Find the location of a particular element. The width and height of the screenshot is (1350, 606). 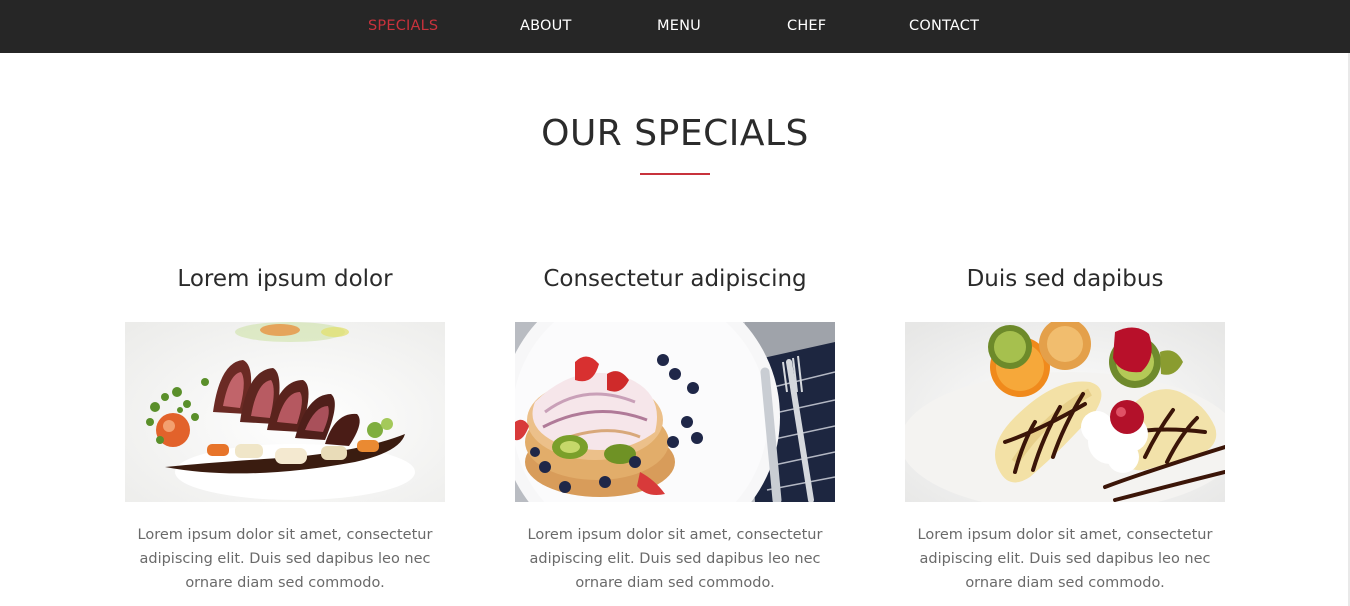

nav-link-chef: CHEF is located at coordinates (806, 26).